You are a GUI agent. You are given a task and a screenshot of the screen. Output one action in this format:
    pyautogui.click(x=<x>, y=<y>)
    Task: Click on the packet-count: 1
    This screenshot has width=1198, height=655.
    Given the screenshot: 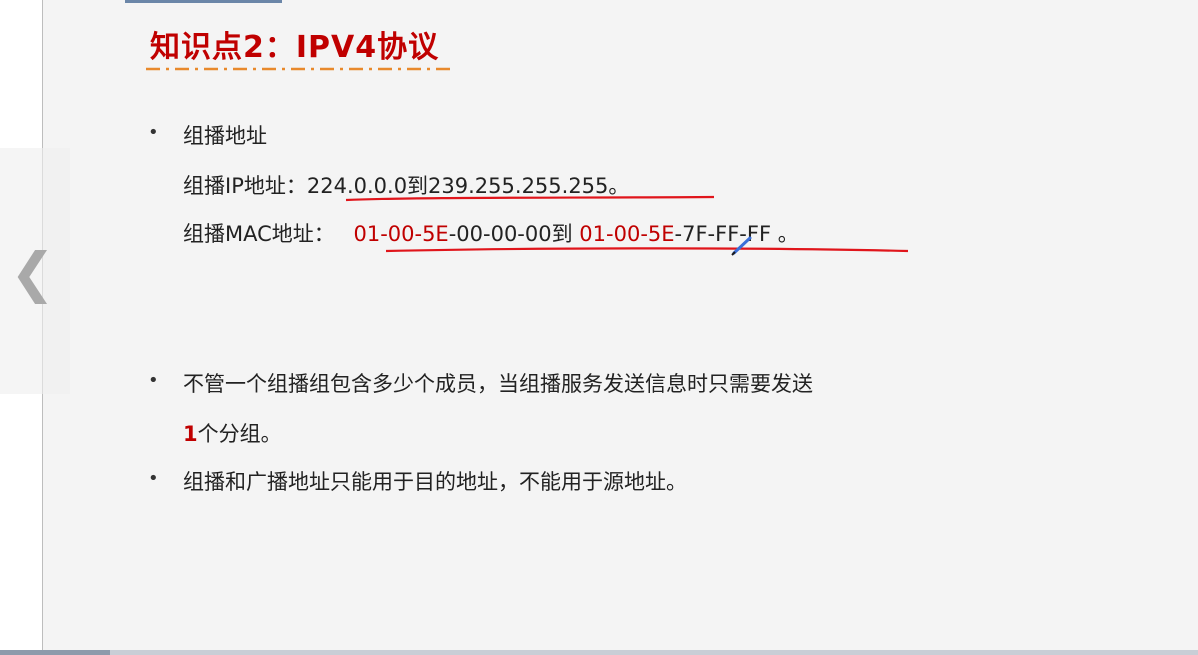 What is the action you would take?
    pyautogui.click(x=190, y=434)
    